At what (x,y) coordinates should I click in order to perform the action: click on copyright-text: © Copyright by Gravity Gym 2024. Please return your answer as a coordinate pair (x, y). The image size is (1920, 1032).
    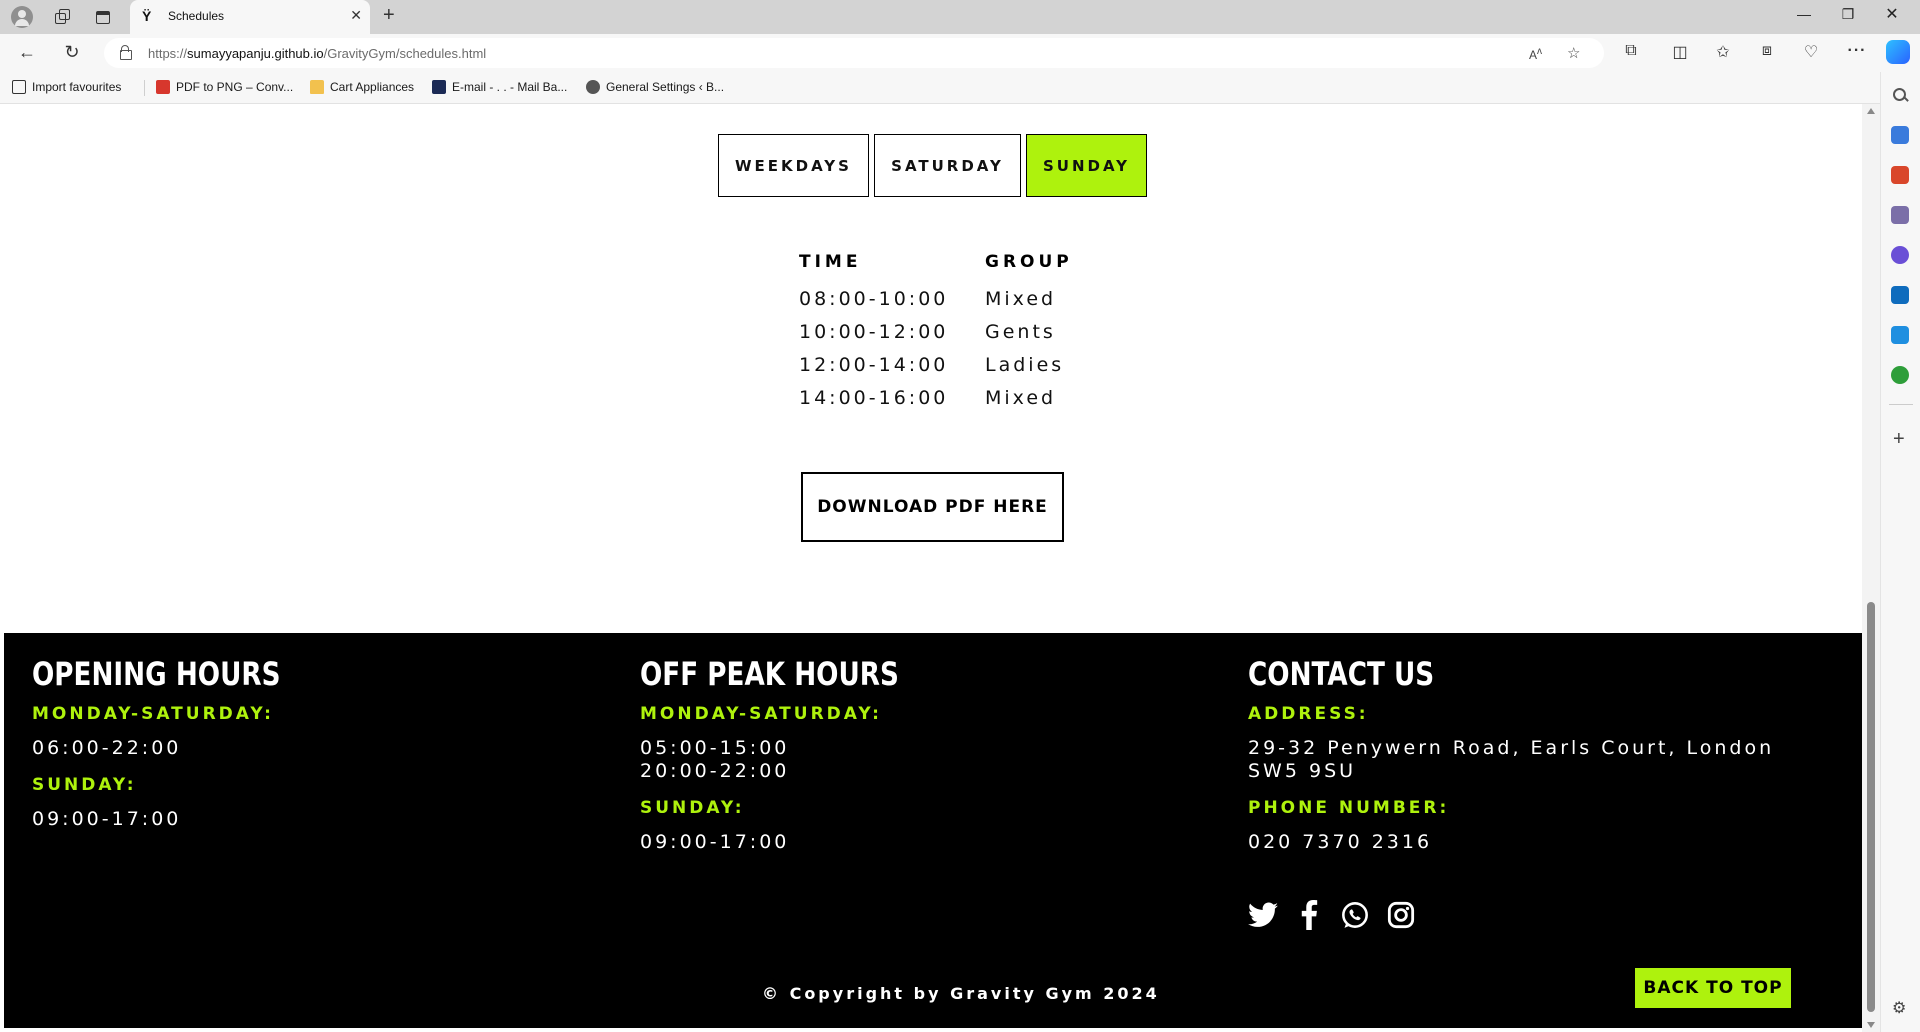
    Looking at the image, I should click on (961, 993).